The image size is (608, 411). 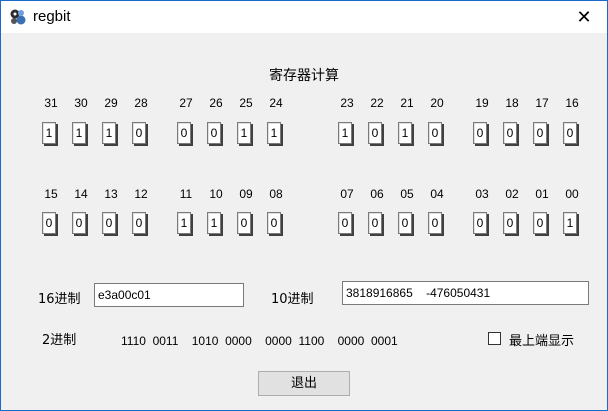 What do you see at coordinates (276, 103) in the screenshot?
I see `bit-label: 24` at bounding box center [276, 103].